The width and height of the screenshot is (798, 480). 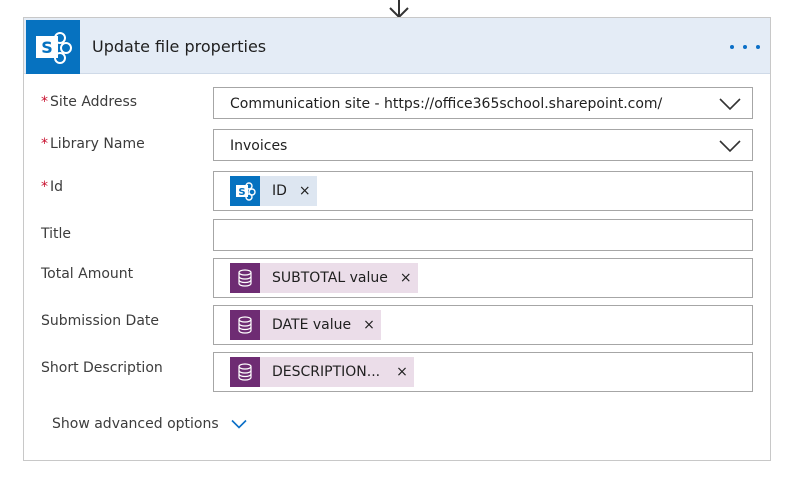 What do you see at coordinates (135, 424) in the screenshot?
I see `show-advanced-options-label: Show advanced options` at bounding box center [135, 424].